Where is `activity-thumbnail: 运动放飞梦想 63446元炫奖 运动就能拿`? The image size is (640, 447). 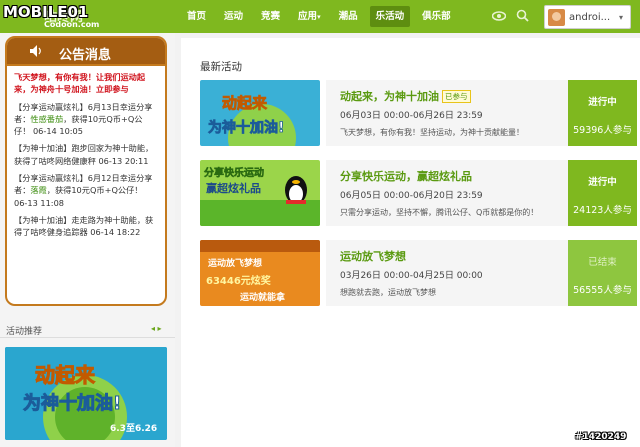
activity-thumbnail: 运动放飞梦想 63446元炫奖 运动就能拿 is located at coordinates (260, 273).